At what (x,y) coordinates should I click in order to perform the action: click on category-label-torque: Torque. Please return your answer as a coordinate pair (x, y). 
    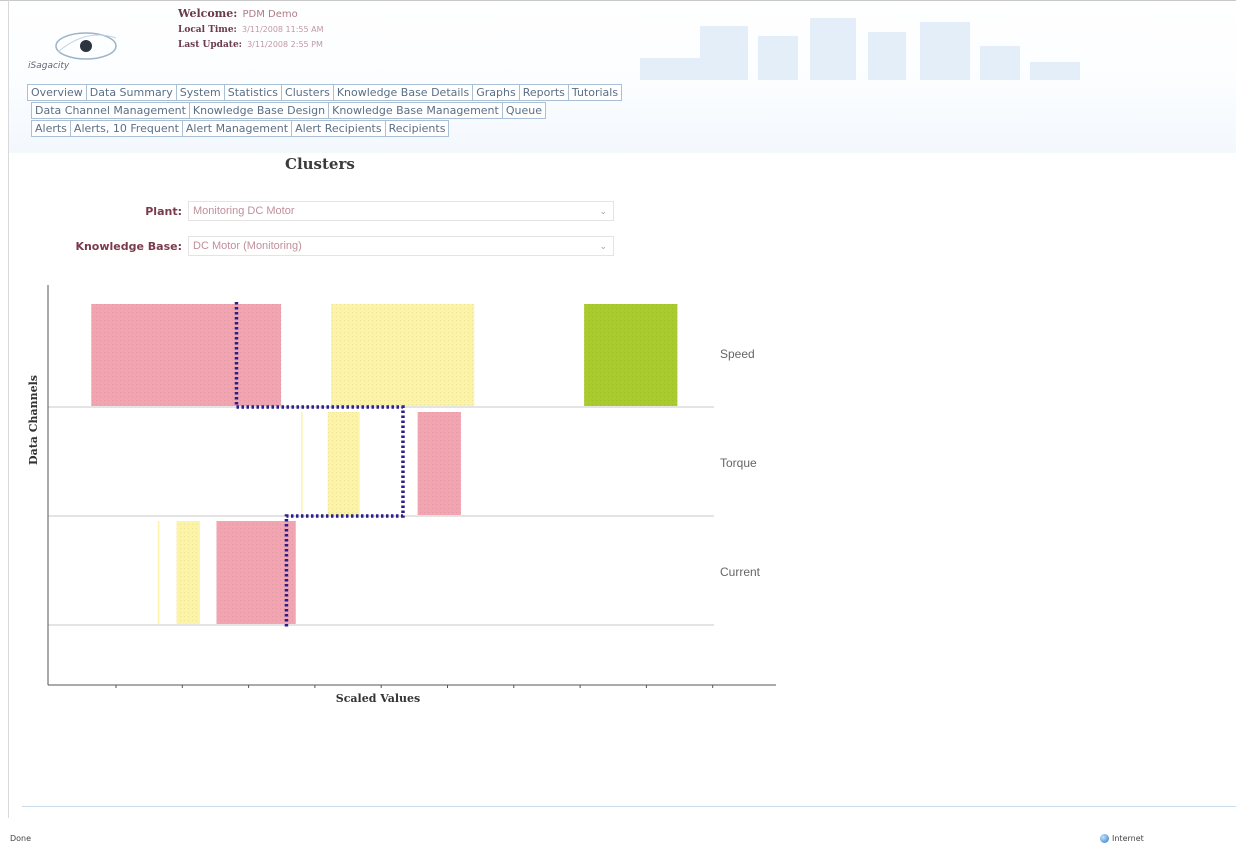
    Looking at the image, I should click on (738, 463).